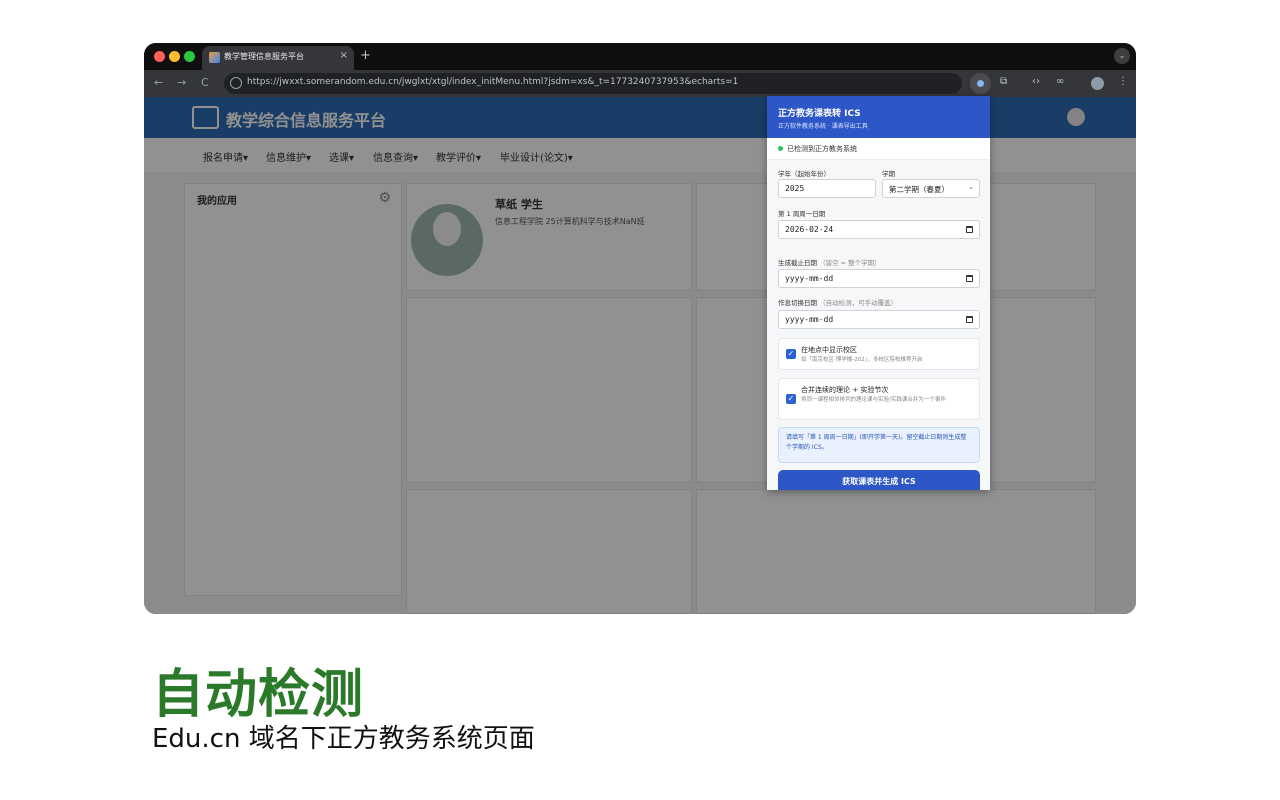  Describe the element at coordinates (879, 354) in the screenshot. I see `option-show-campus: ✓ 在地点中显示校区 如「南京校区·博学楼-202」，多校区院校推荐开启` at that location.